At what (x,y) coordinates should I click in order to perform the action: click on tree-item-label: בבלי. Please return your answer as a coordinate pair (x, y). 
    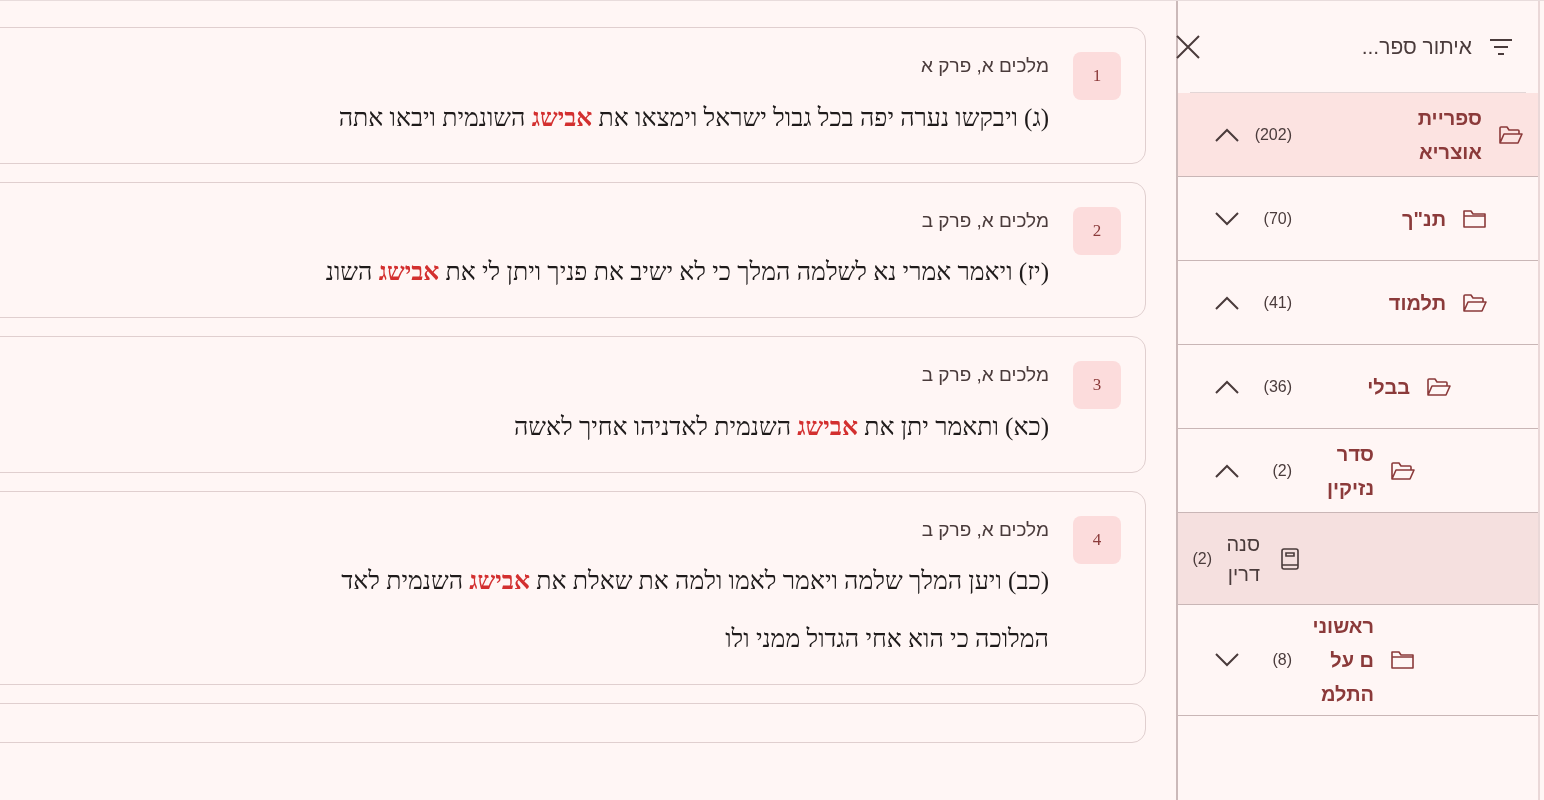
    Looking at the image, I should click on (1388, 387).